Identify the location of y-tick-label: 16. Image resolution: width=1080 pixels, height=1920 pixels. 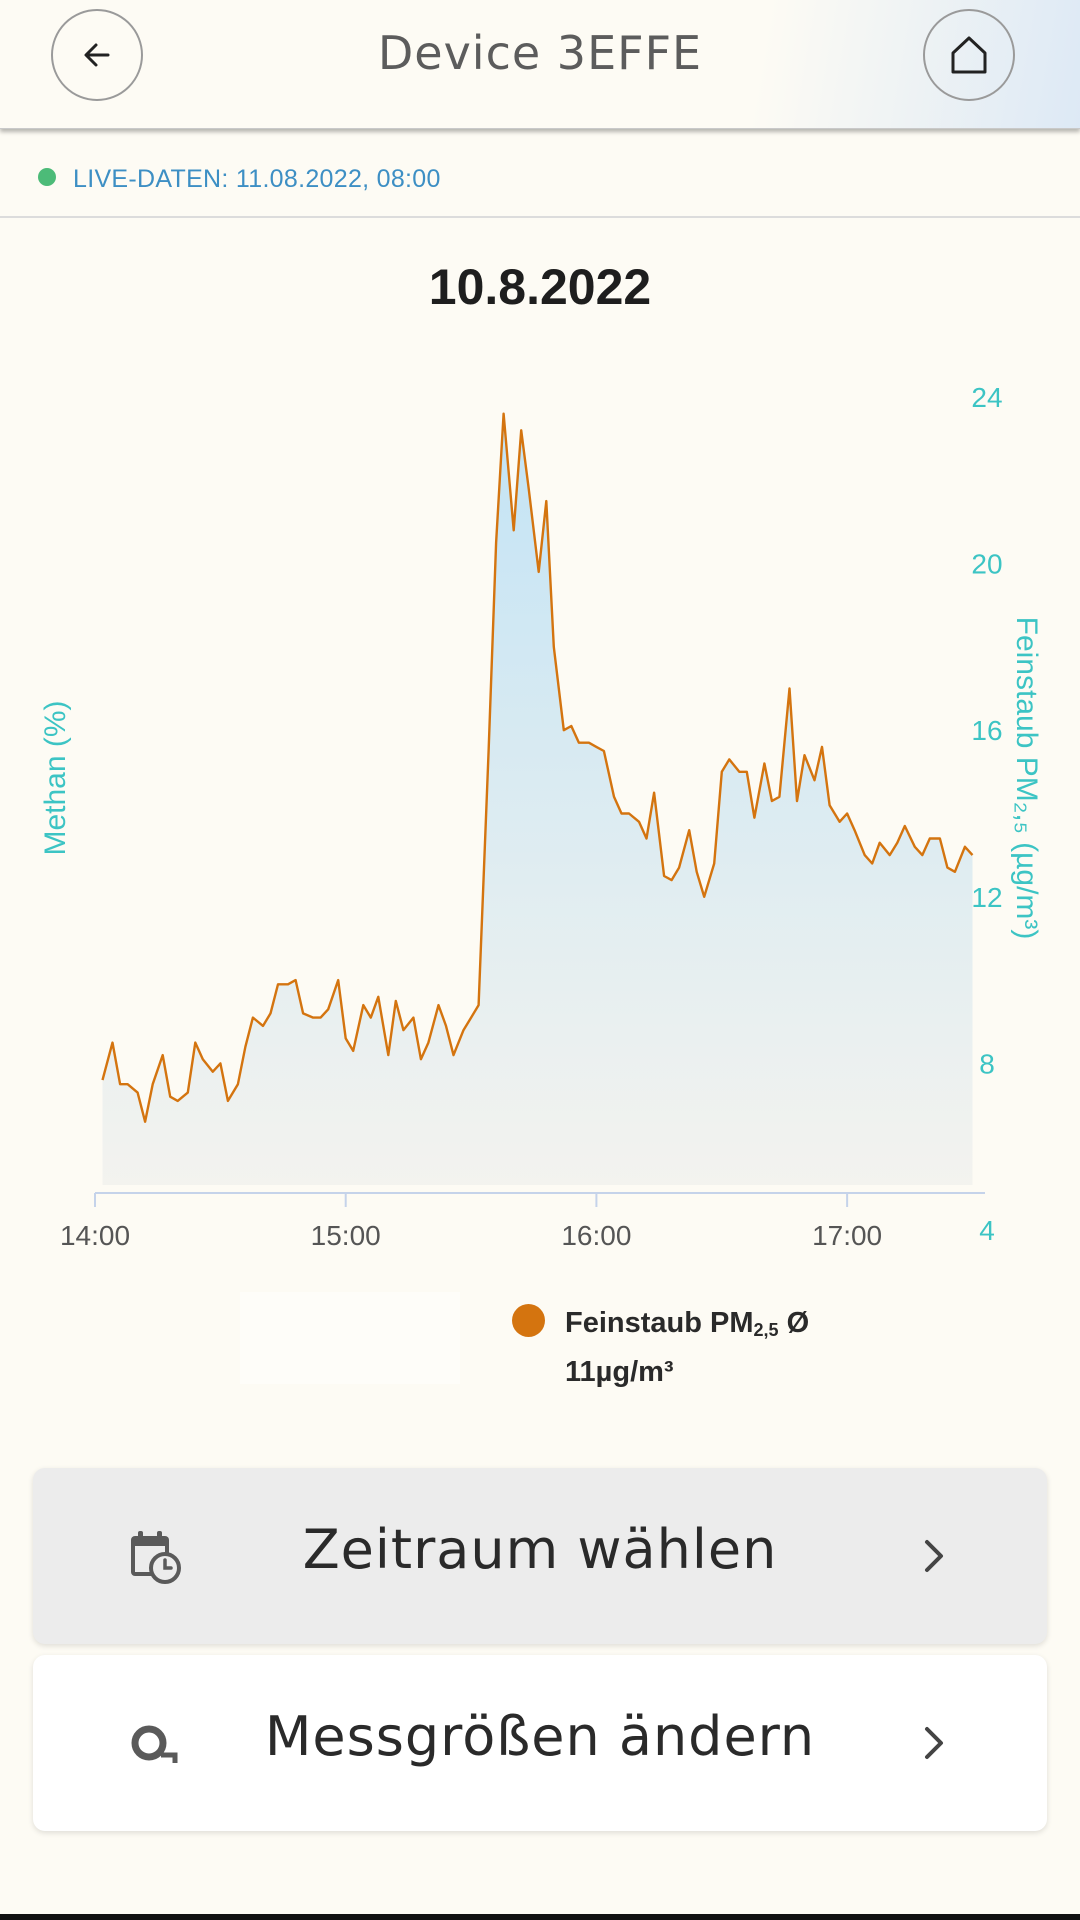
(986, 730).